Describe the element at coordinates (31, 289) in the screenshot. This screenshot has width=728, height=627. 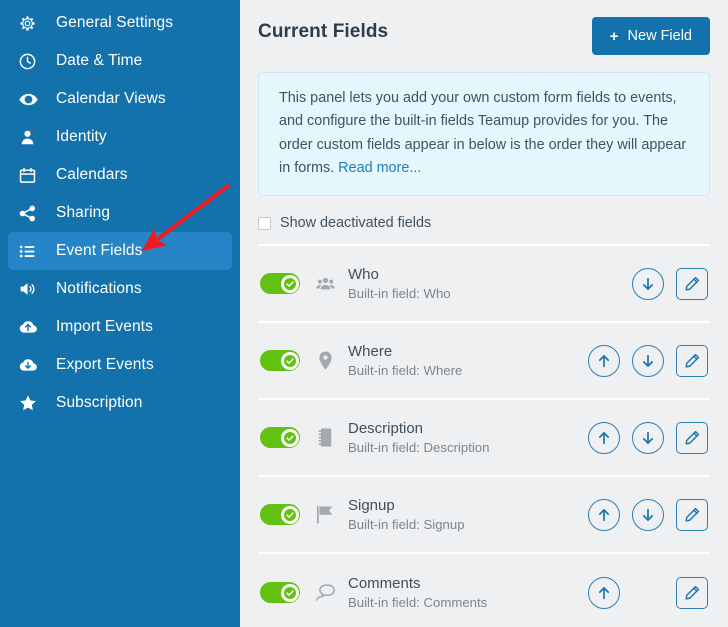
I see `speaker-icon` at that location.